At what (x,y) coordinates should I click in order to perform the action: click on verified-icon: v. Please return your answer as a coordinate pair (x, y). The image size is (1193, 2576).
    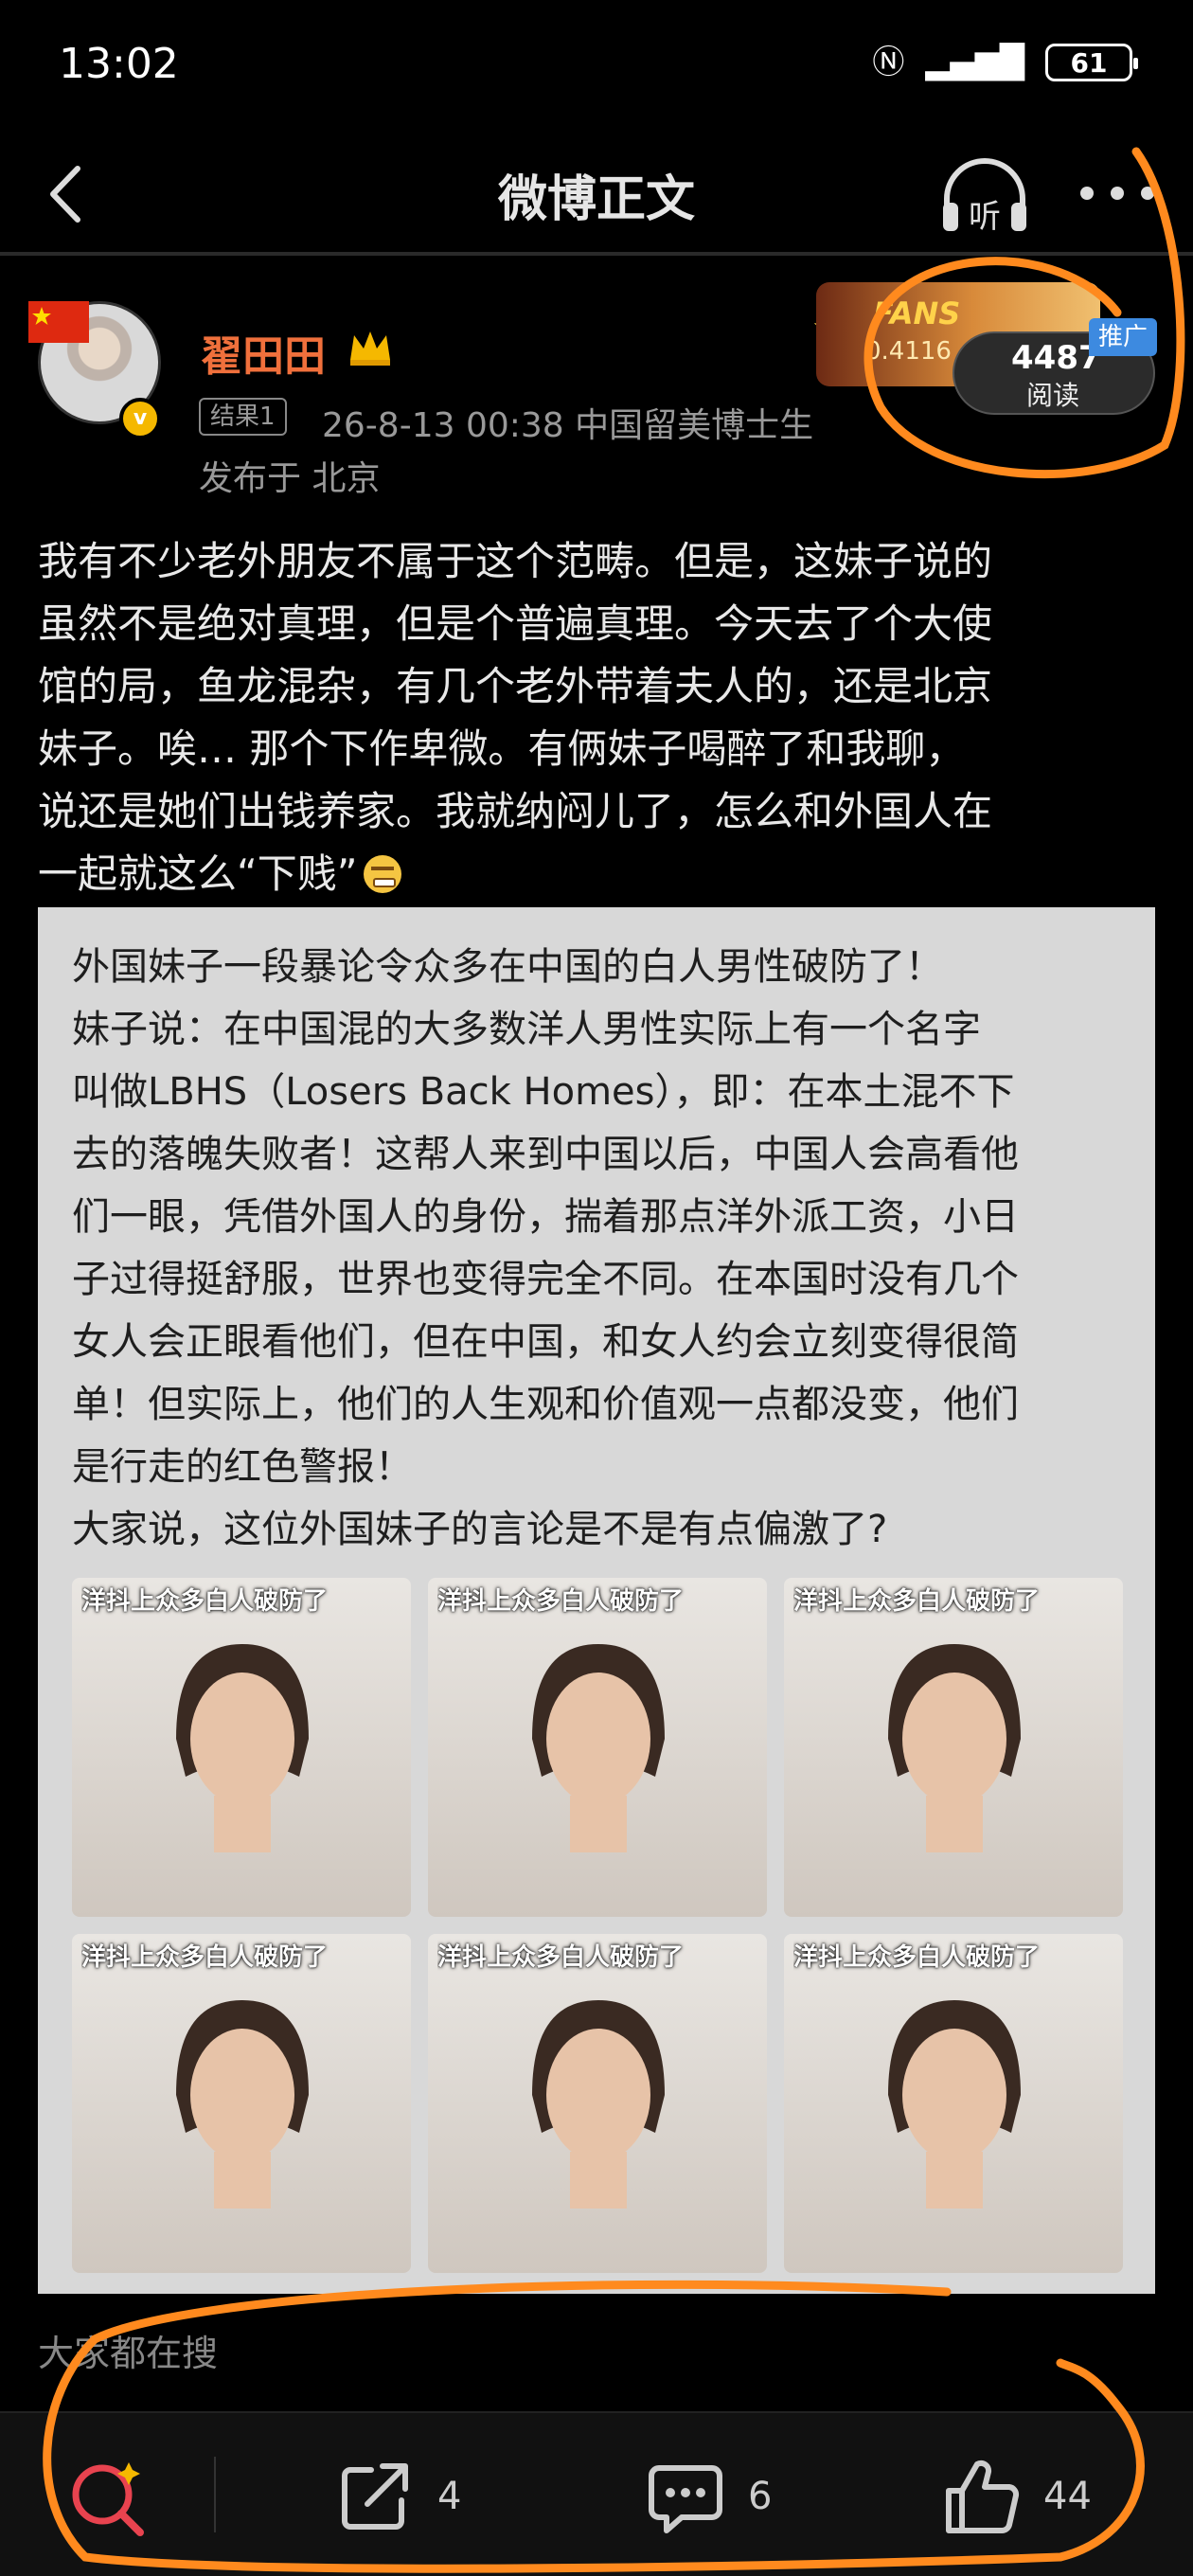
    Looking at the image, I should click on (140, 418).